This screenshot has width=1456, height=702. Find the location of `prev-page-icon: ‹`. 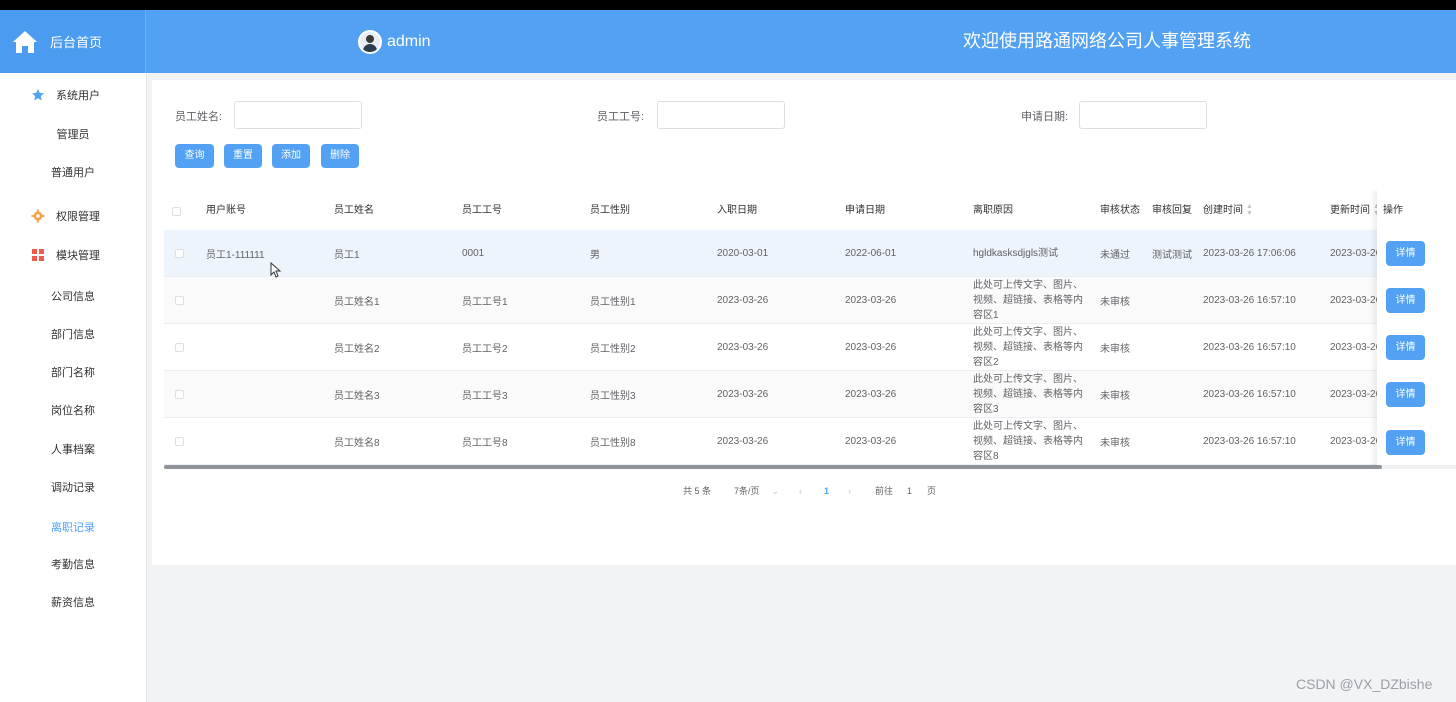

prev-page-icon: ‹ is located at coordinates (800, 491).